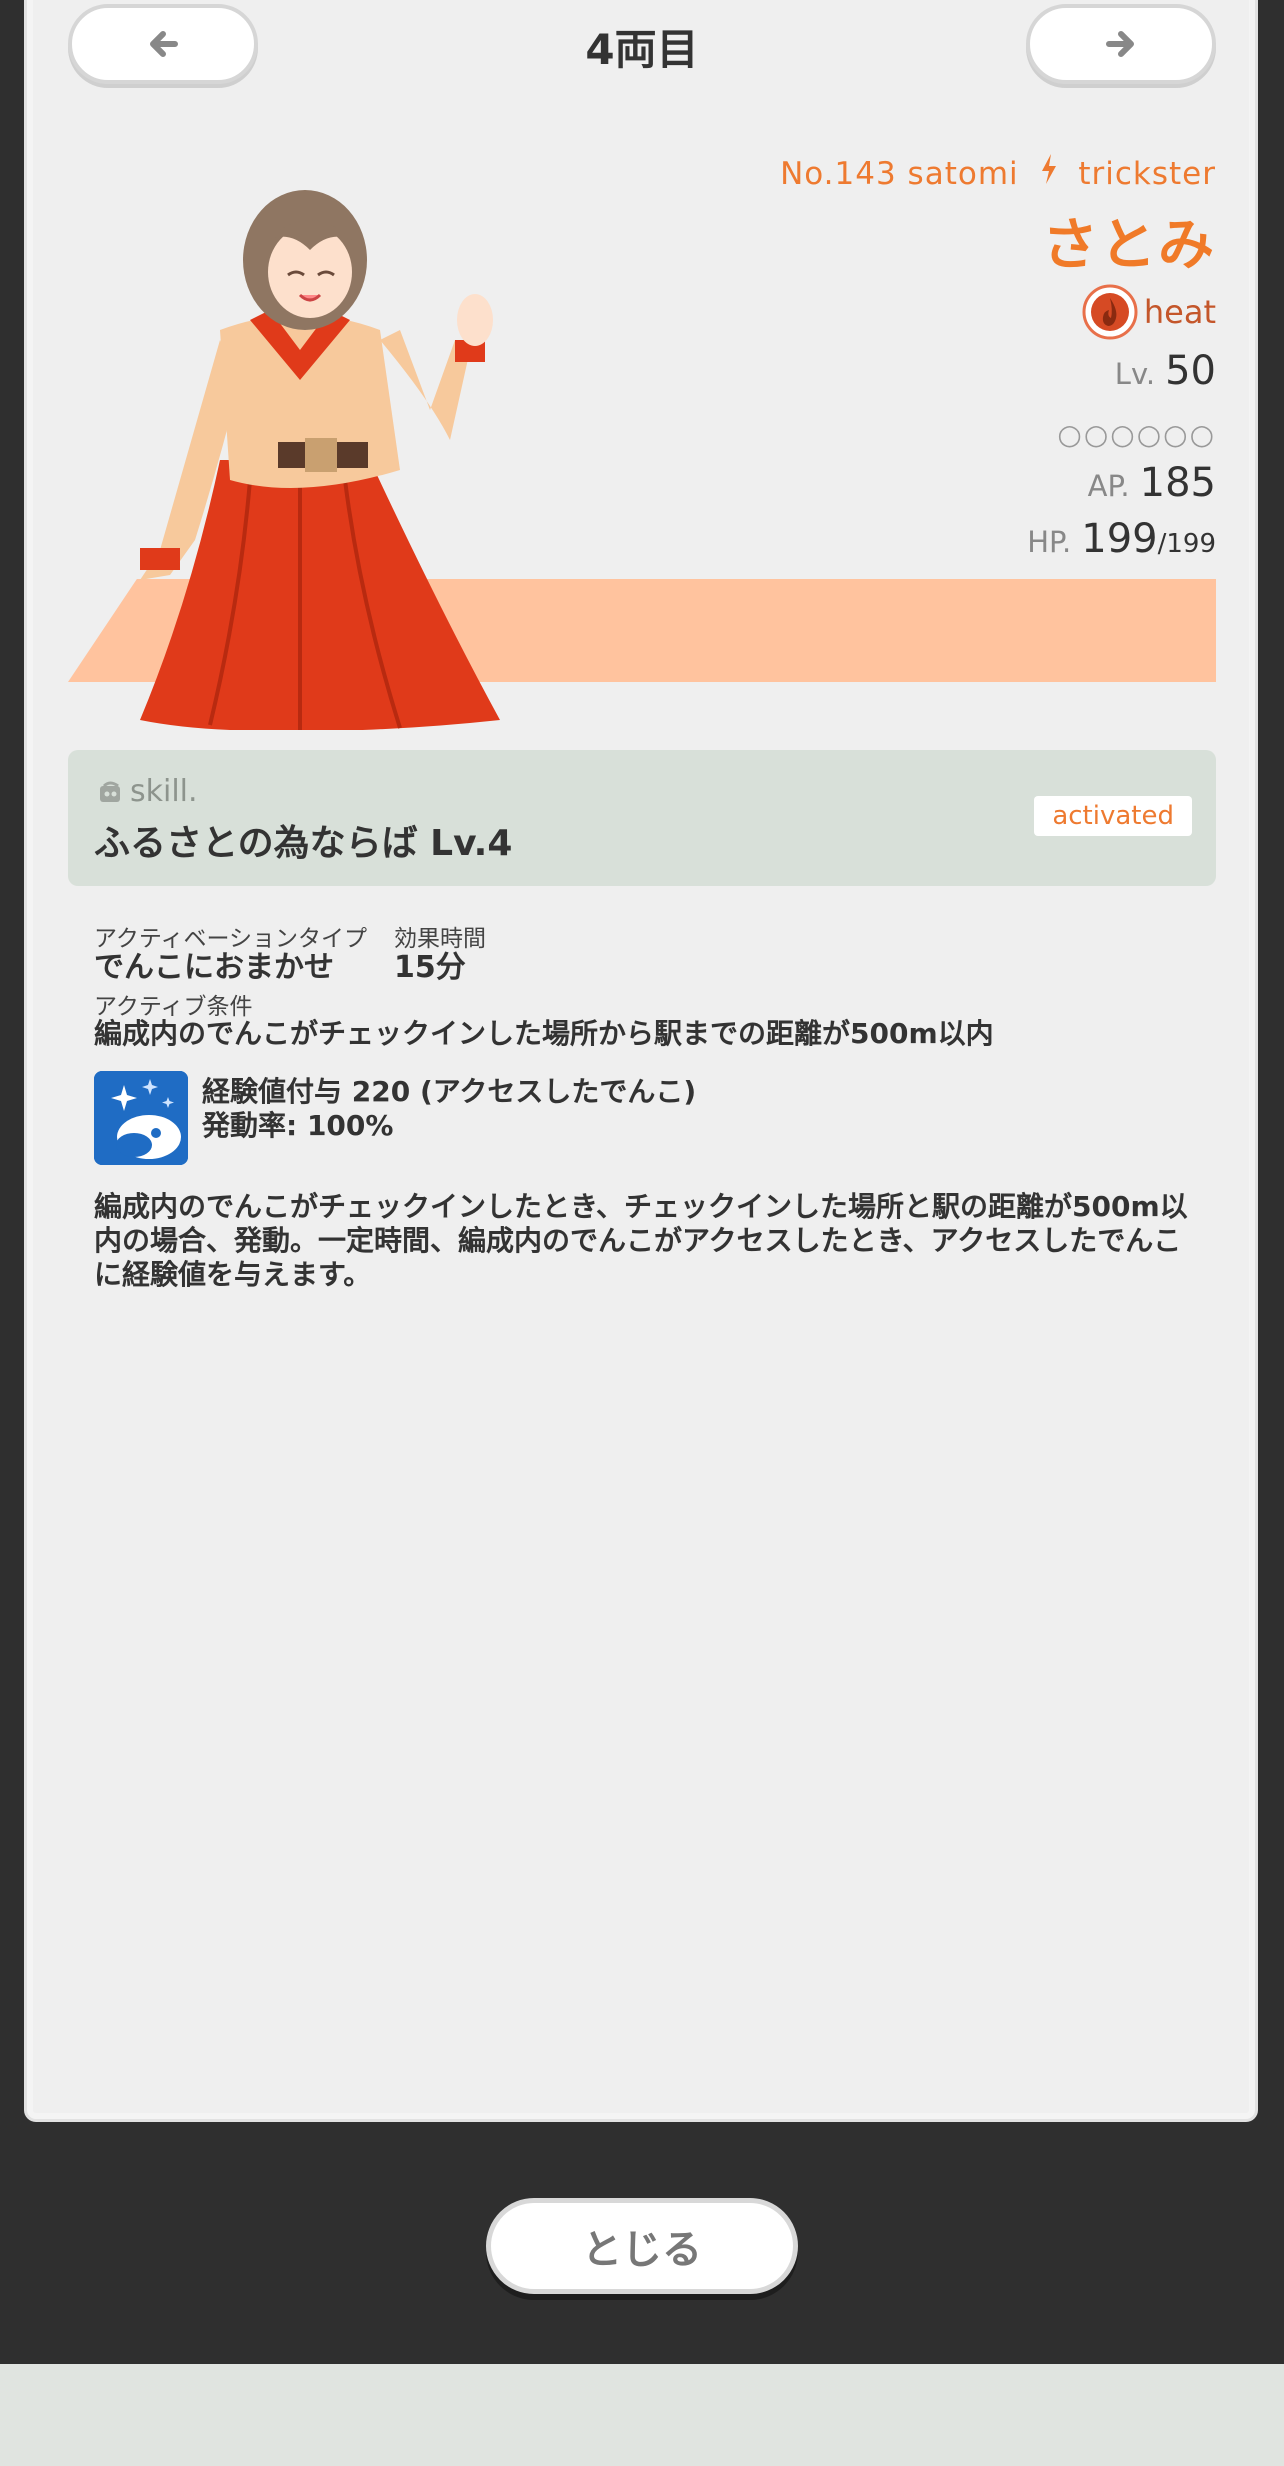 The image size is (1284, 2466). I want to click on flame-icon, so click(1110, 312).